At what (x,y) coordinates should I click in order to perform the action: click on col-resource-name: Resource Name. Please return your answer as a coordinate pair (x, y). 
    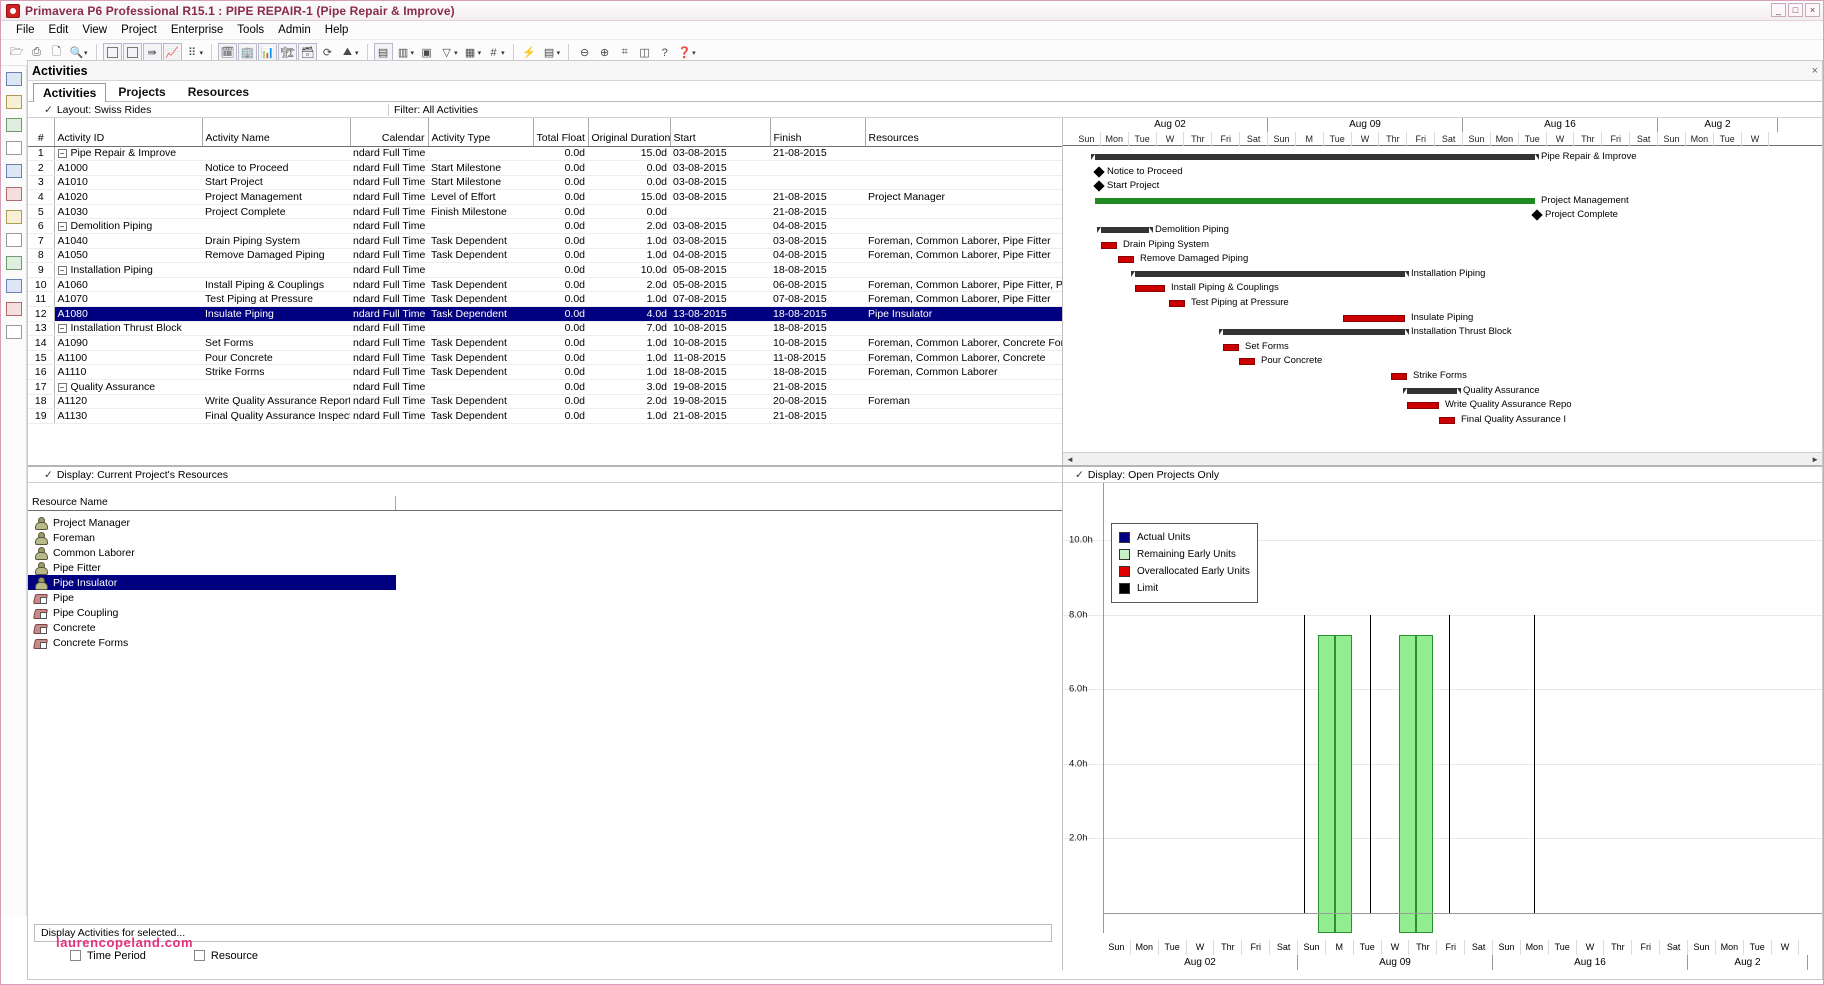
    Looking at the image, I should click on (212, 503).